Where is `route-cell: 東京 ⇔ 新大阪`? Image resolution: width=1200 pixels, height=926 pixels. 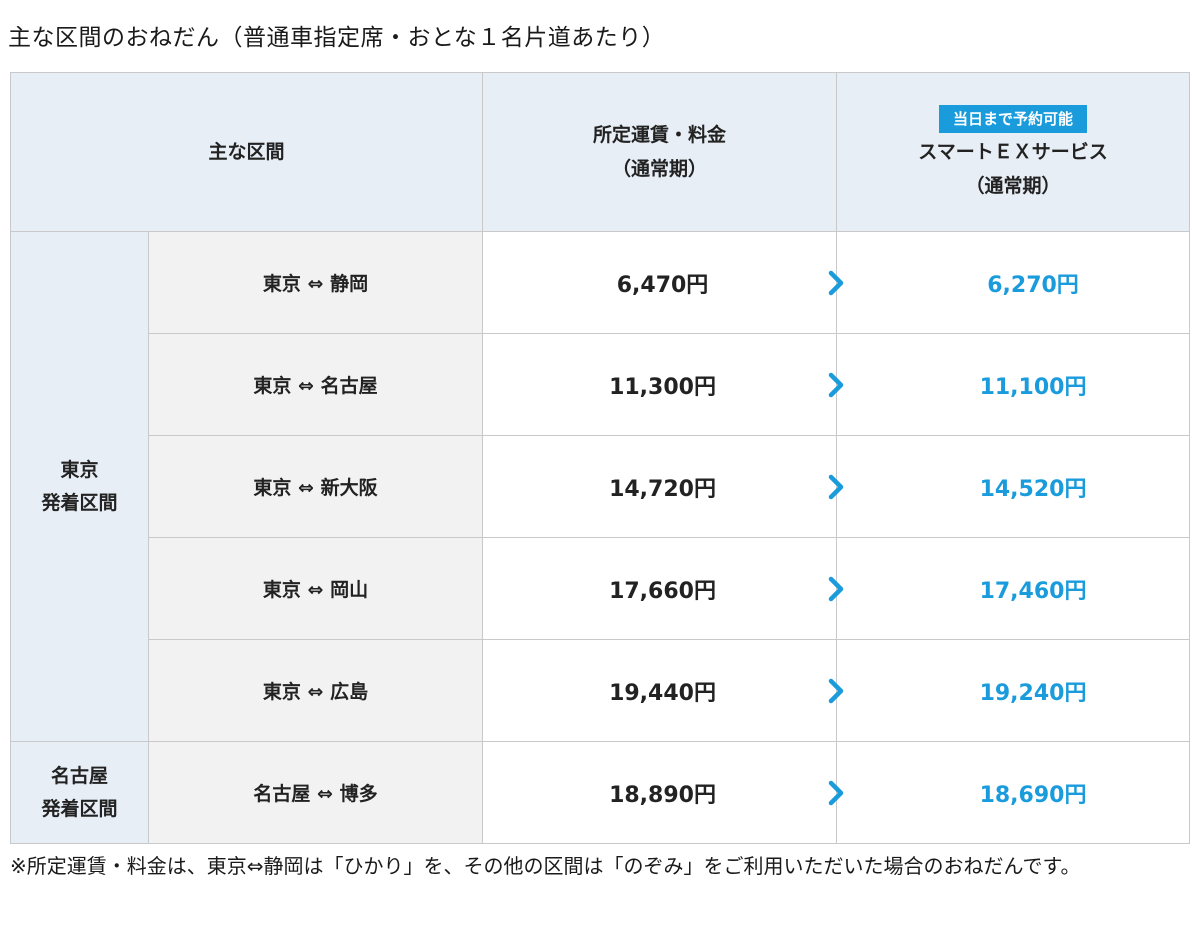
route-cell: 東京 ⇔ 新大阪 is located at coordinates (315, 486).